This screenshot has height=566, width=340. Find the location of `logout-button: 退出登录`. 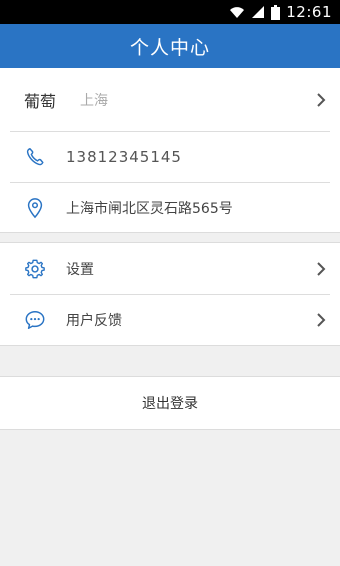

logout-button: 退出登录 is located at coordinates (170, 403).